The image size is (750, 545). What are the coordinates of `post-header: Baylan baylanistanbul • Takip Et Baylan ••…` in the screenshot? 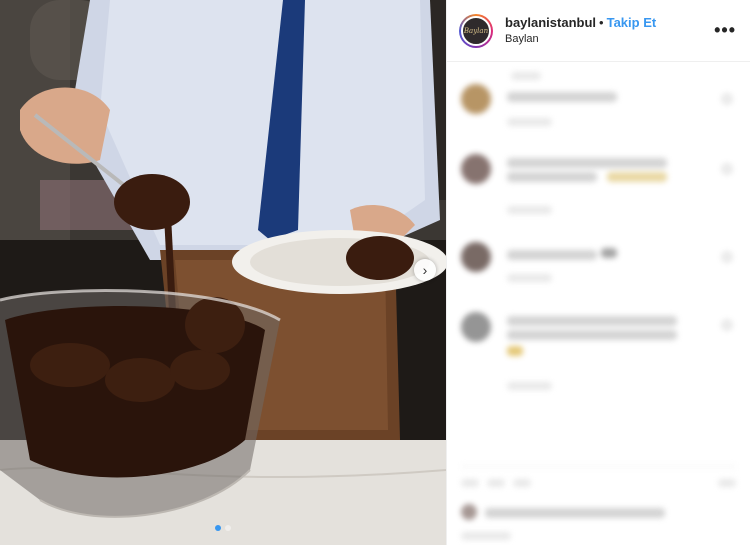 It's located at (598, 31).